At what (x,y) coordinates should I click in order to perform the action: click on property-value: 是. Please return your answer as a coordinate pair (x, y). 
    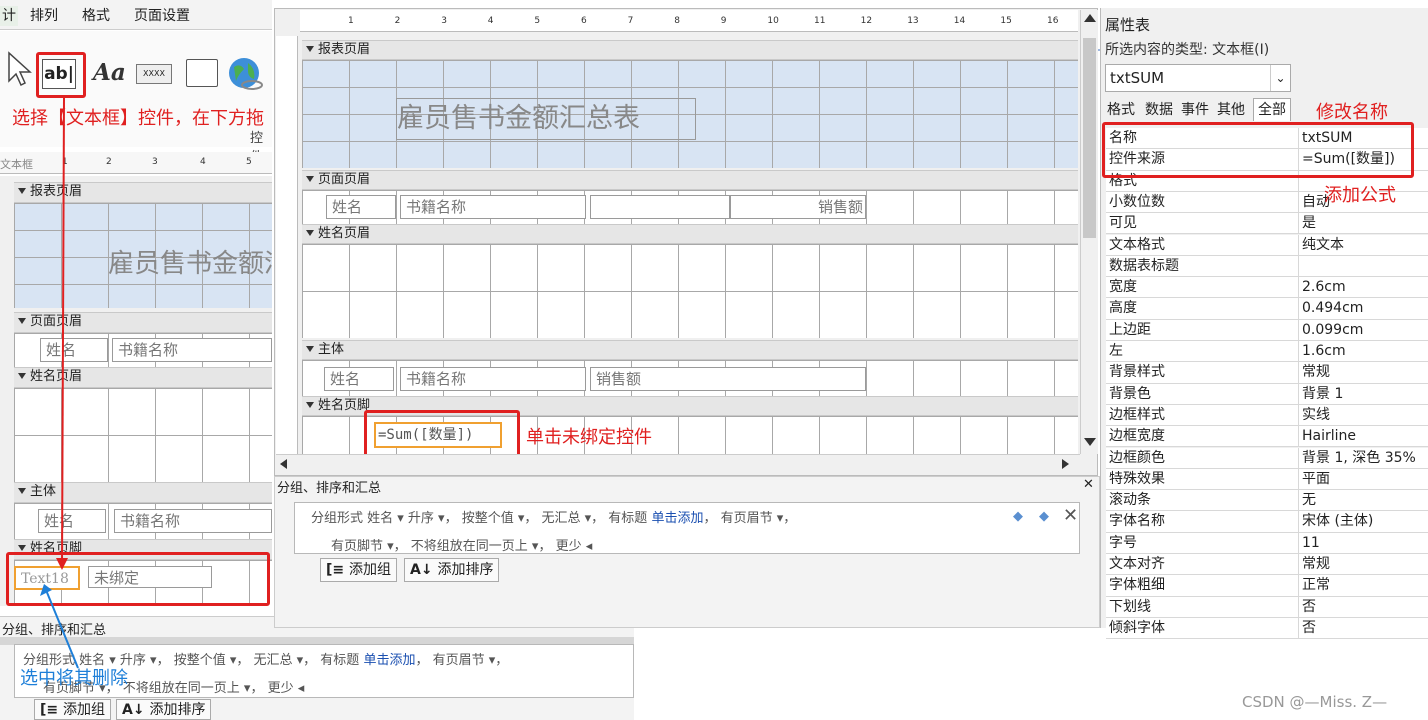
    Looking at the image, I should click on (1363, 223).